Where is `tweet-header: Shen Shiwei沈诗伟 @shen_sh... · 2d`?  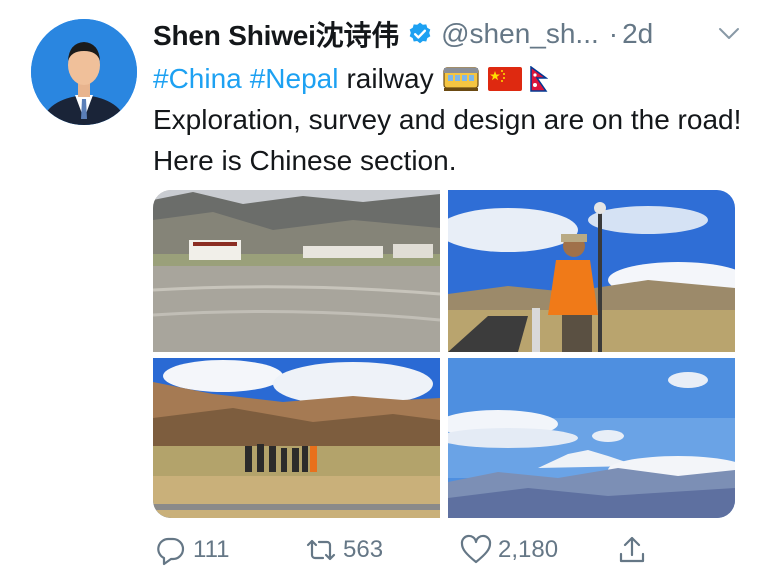 tweet-header: Shen Shiwei沈诗伟 @shen_sh... · 2d is located at coordinates (449, 34).